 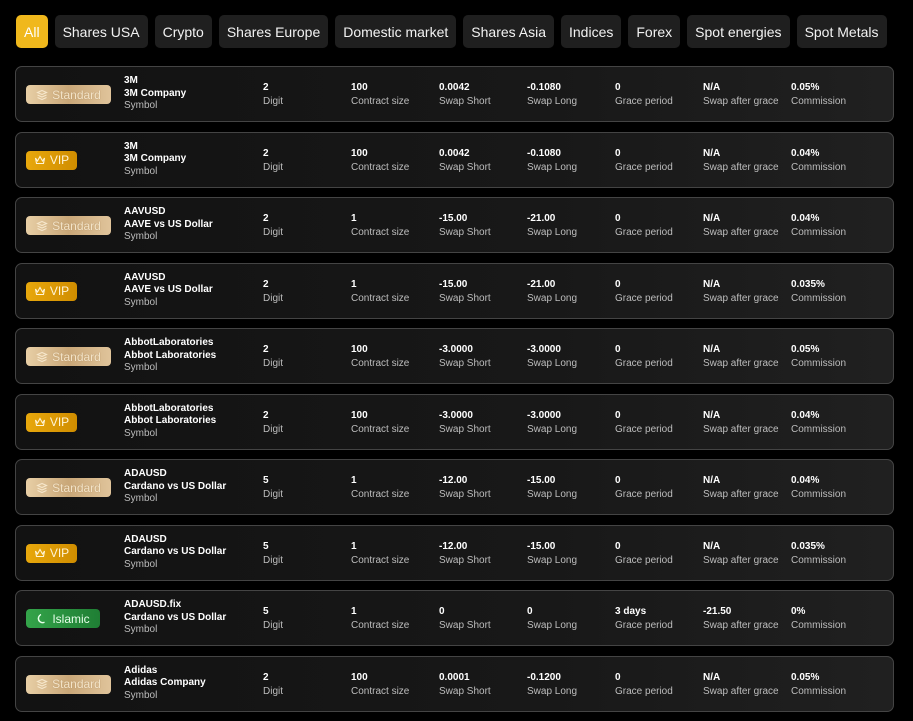 What do you see at coordinates (544, 677) in the screenshot?
I see `swap-long-value: -0.1200` at bounding box center [544, 677].